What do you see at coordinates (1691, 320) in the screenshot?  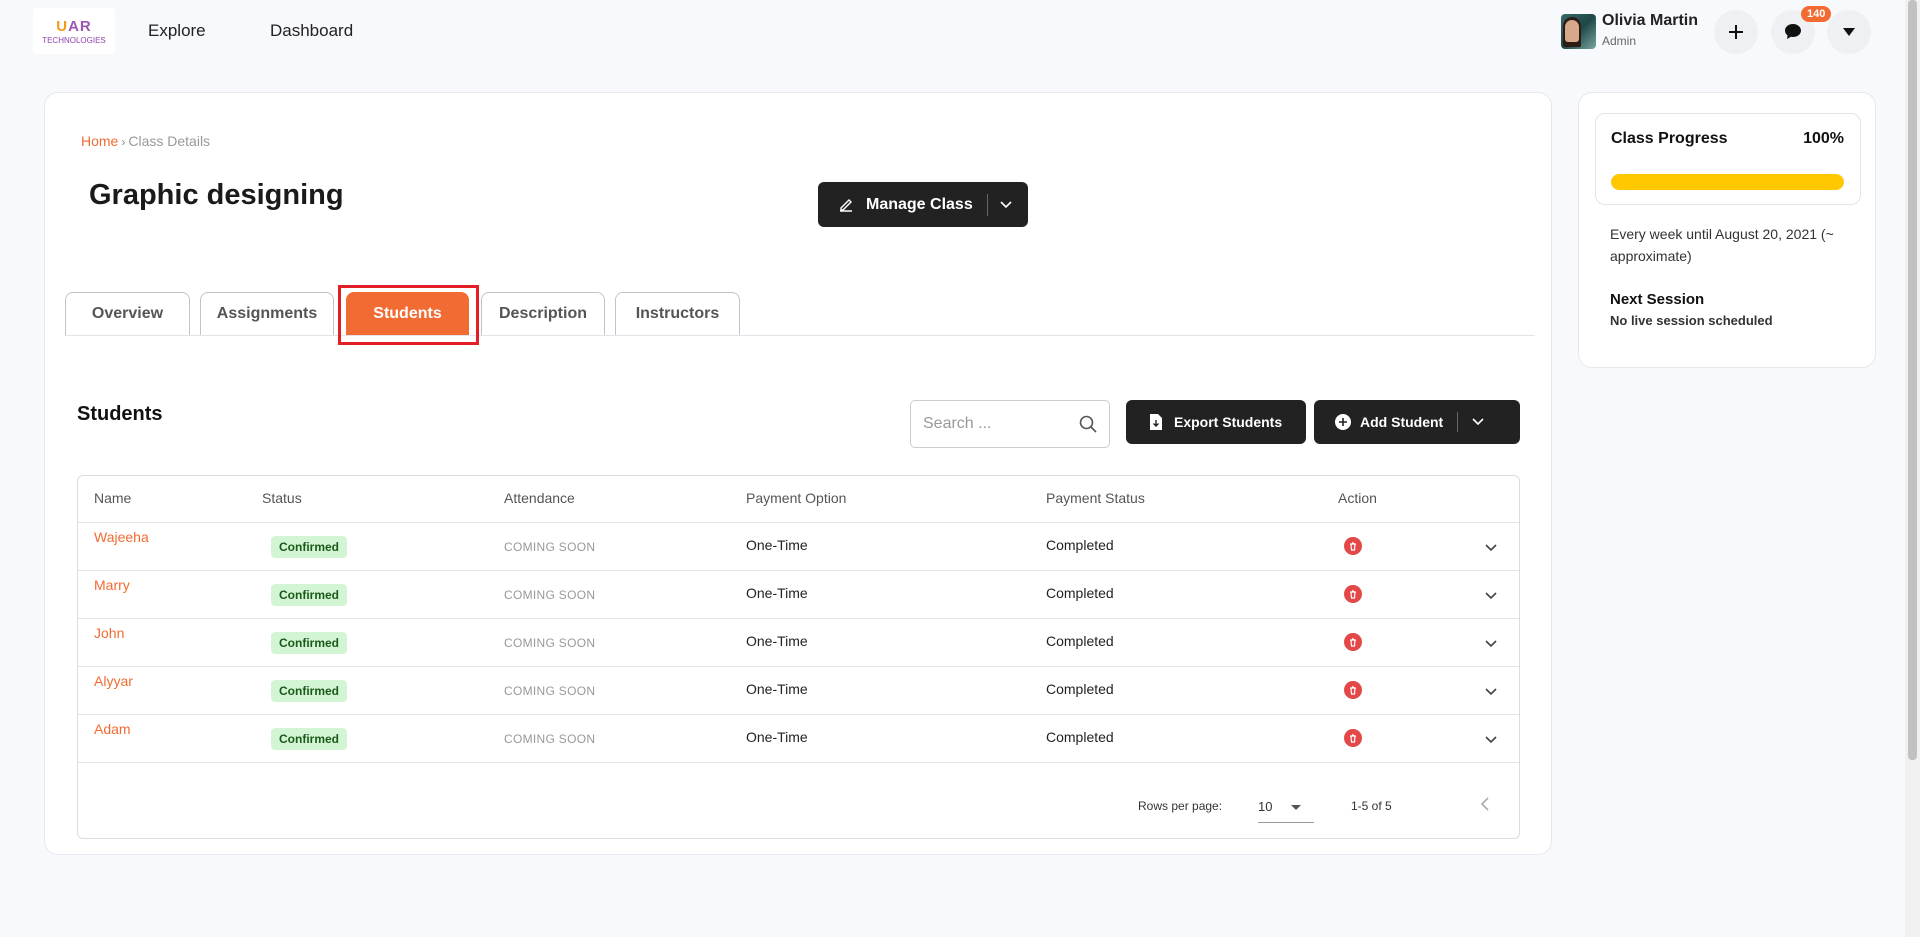 I see `next-session-value: No live session scheduled` at bounding box center [1691, 320].